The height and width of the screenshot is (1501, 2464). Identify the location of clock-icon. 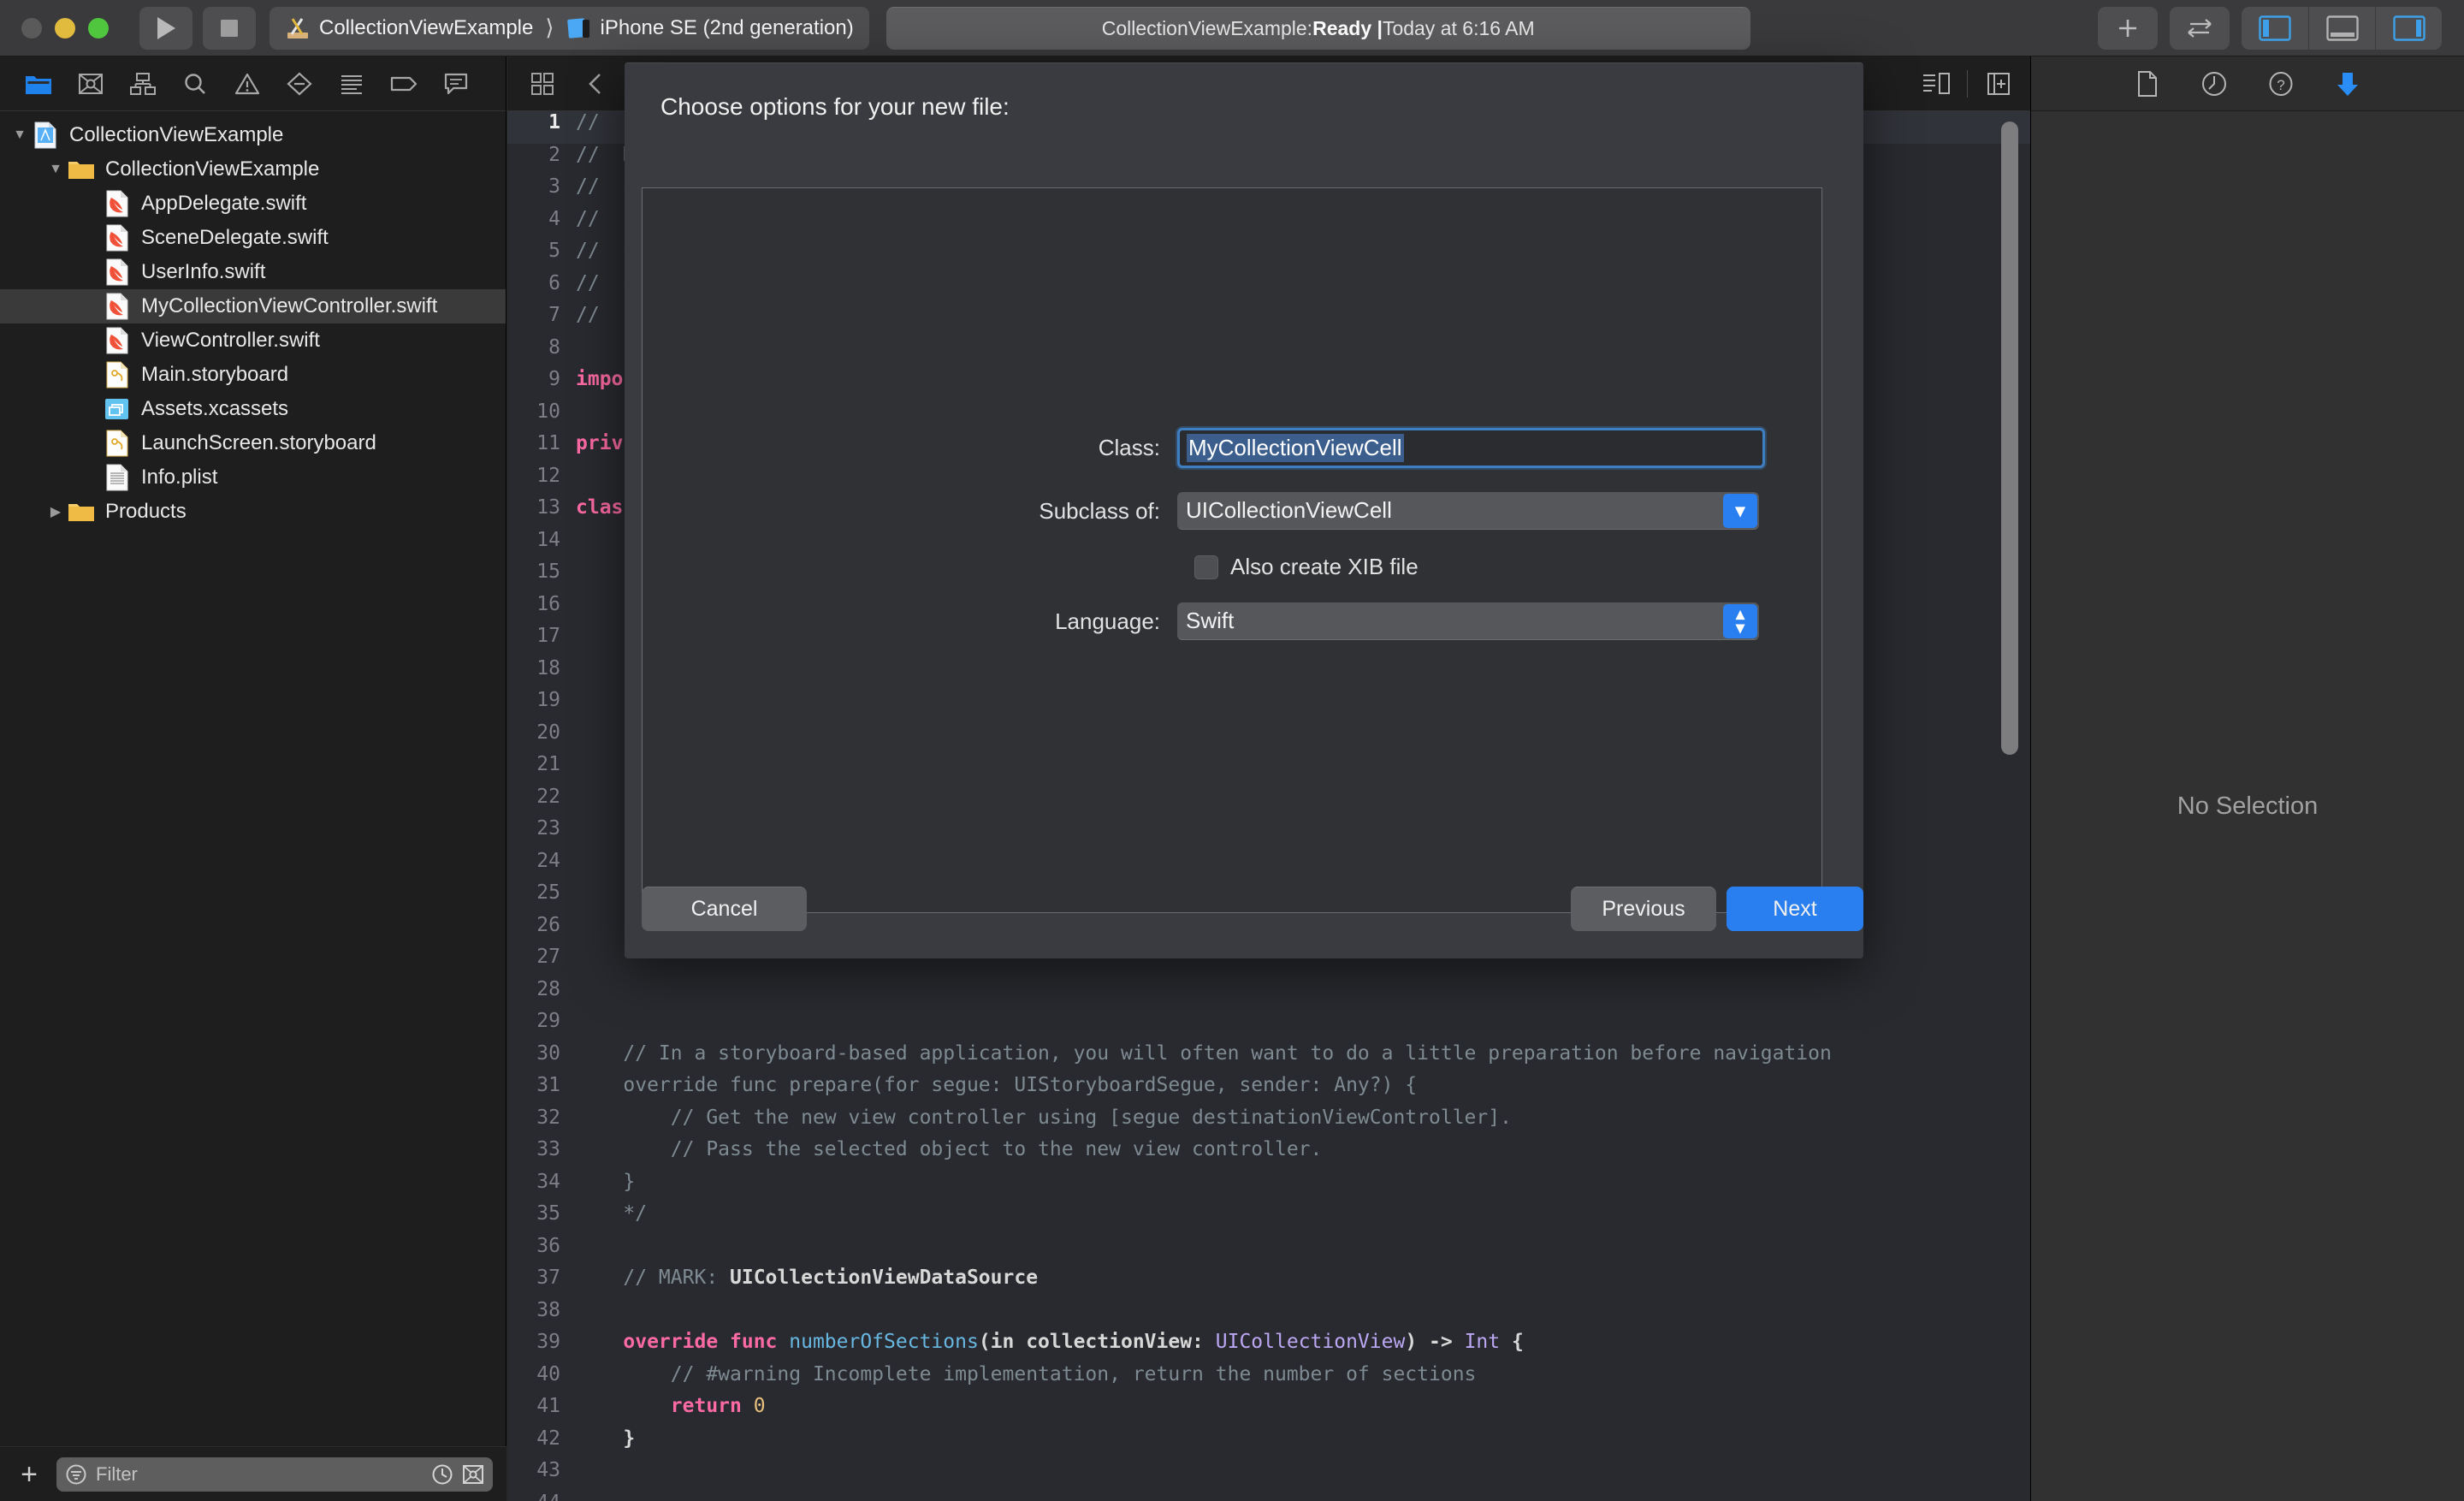
(442, 1474).